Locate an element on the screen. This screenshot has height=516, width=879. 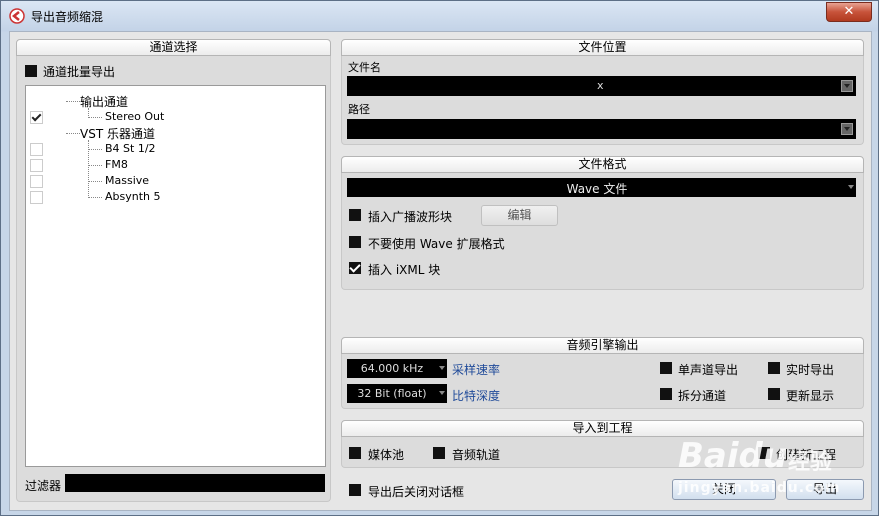
tree-group-vst: VST 乐器通道 is located at coordinates (117, 133).